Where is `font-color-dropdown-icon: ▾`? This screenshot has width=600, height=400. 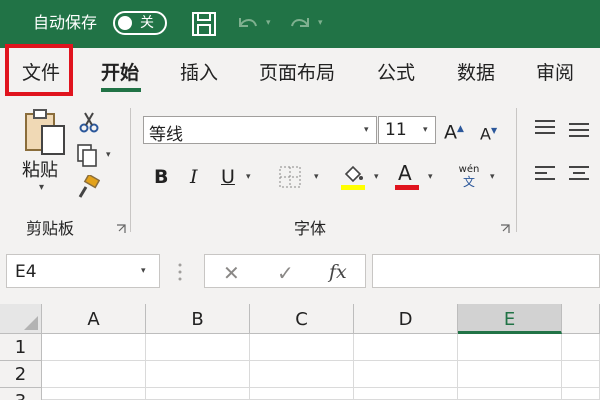 font-color-dropdown-icon: ▾ is located at coordinates (430, 177).